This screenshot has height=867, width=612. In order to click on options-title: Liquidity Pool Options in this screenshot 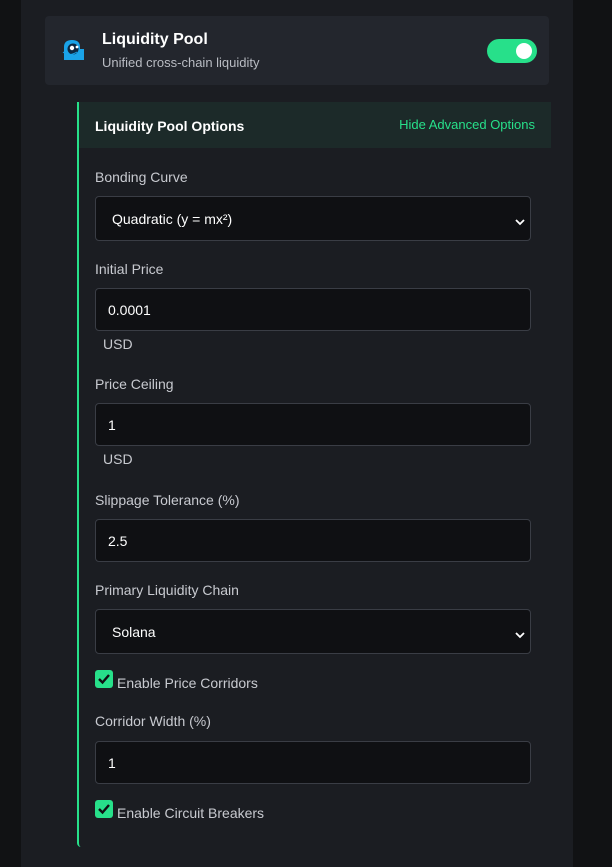, I will do `click(170, 126)`.